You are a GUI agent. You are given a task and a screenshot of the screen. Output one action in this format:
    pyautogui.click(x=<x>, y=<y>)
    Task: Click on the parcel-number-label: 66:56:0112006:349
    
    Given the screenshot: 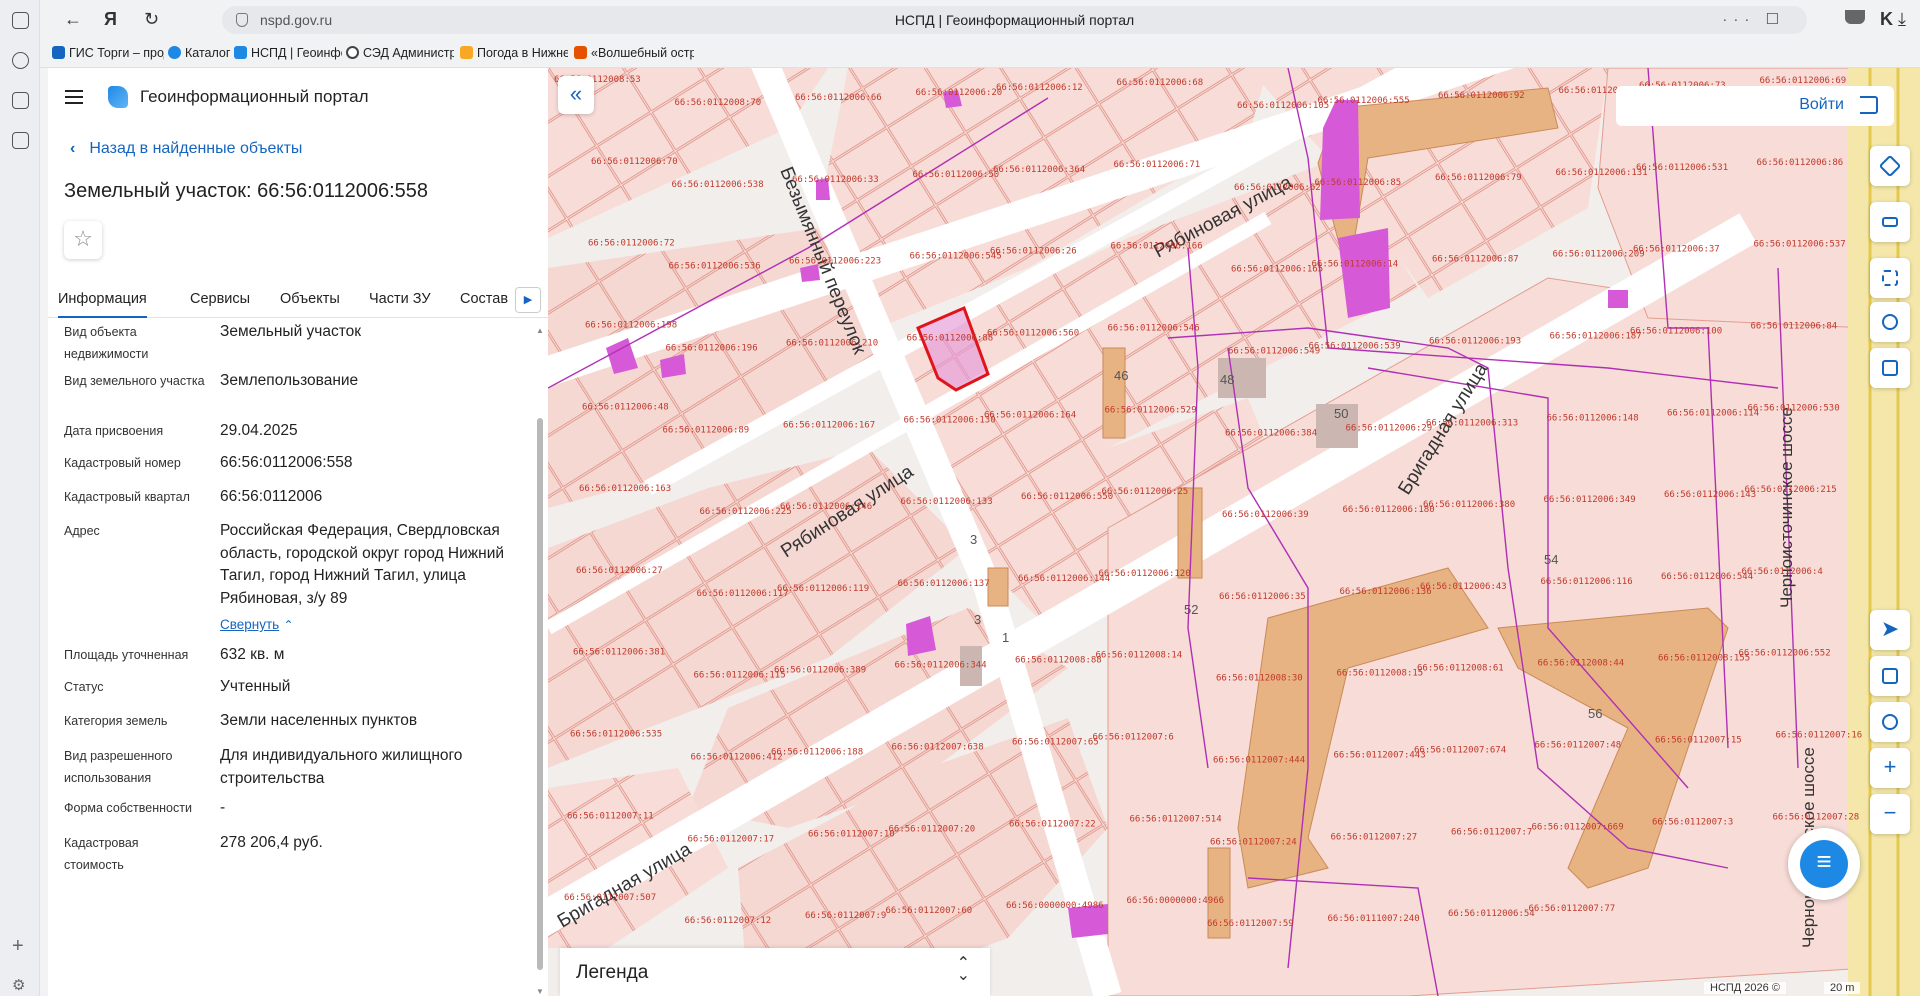 What is the action you would take?
    pyautogui.click(x=1590, y=500)
    